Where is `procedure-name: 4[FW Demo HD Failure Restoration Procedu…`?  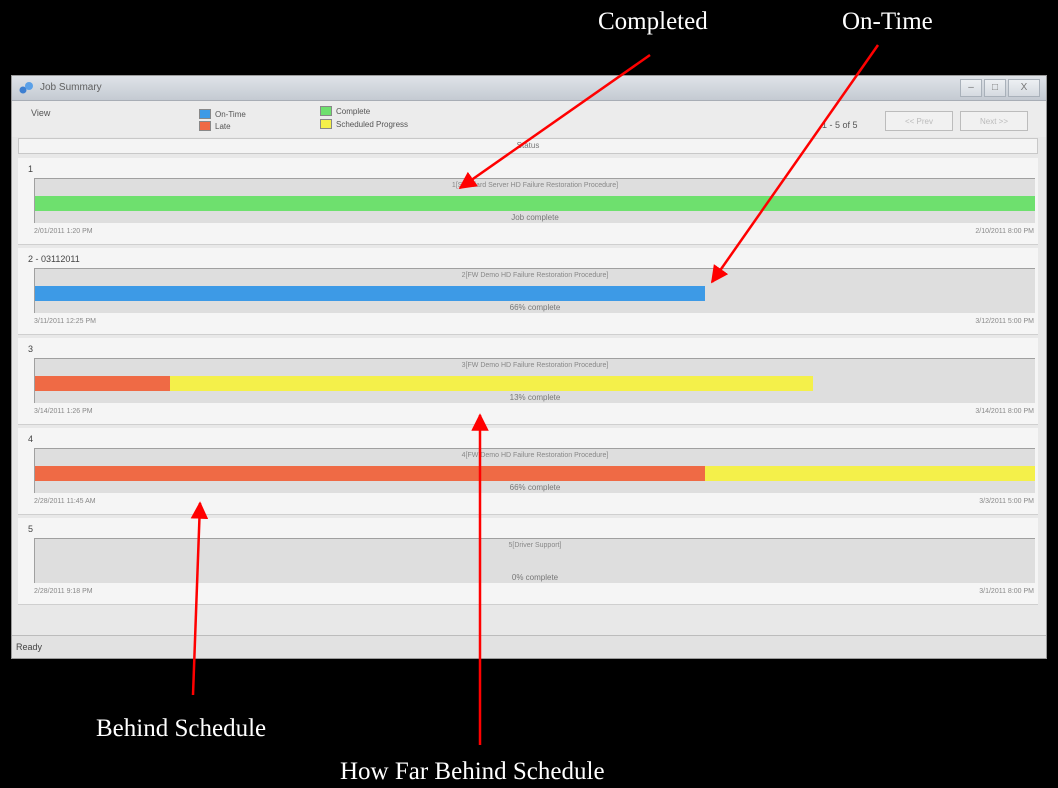 procedure-name: 4[FW Demo HD Failure Restoration Procedu… is located at coordinates (535, 455).